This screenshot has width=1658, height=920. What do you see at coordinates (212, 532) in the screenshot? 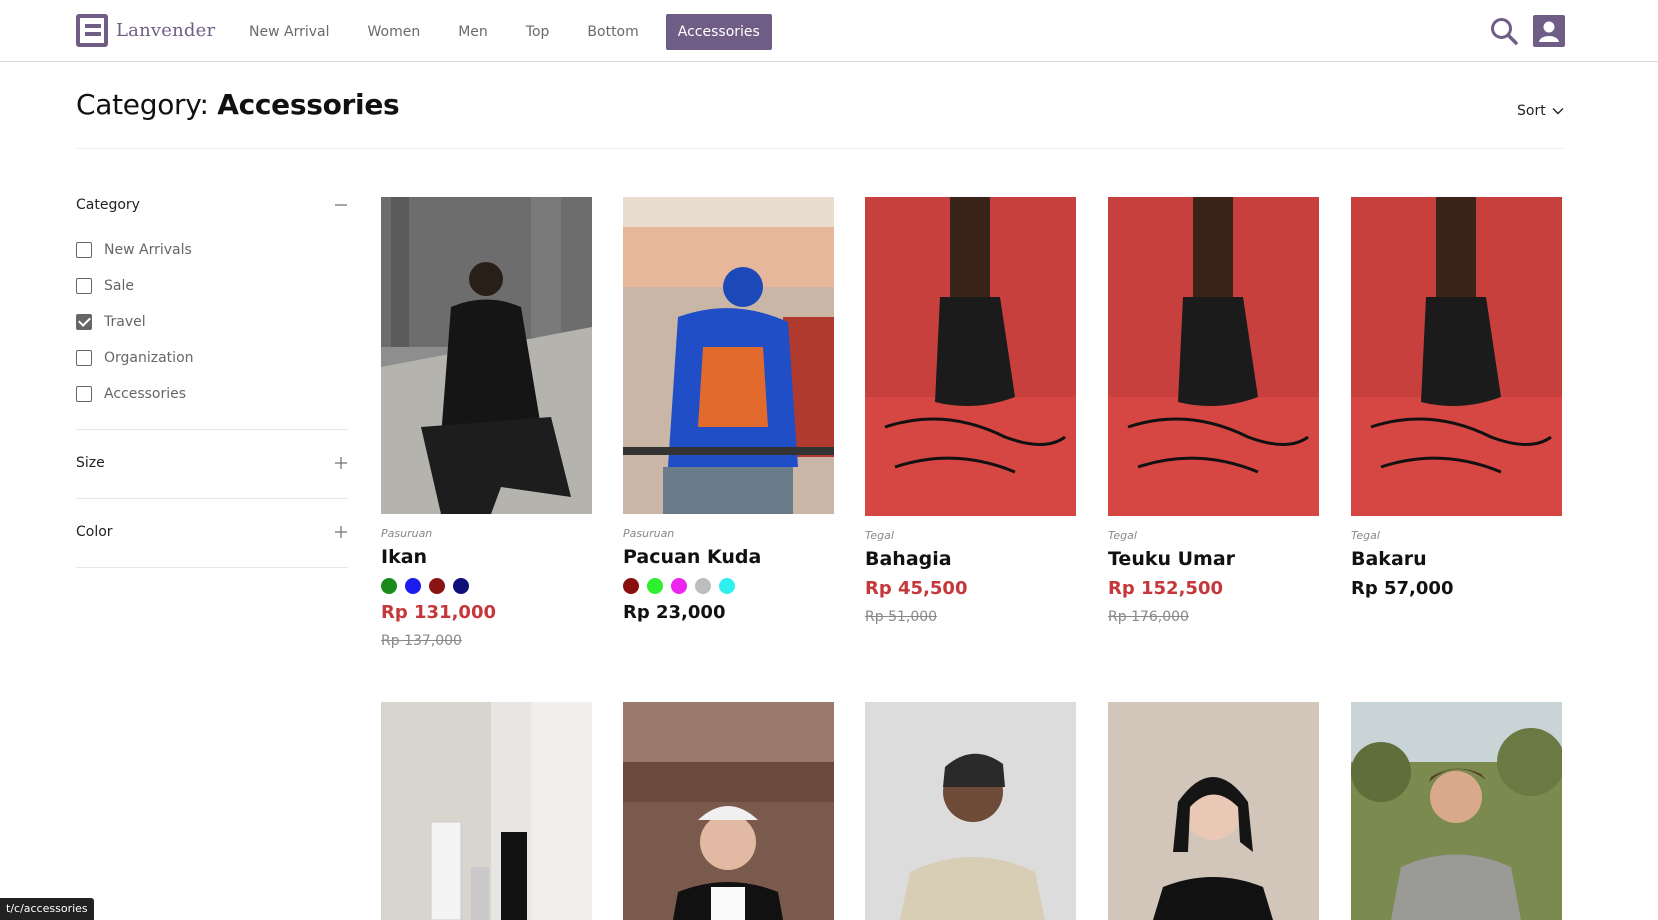
I see `filter-color-toggle: Color` at bounding box center [212, 532].